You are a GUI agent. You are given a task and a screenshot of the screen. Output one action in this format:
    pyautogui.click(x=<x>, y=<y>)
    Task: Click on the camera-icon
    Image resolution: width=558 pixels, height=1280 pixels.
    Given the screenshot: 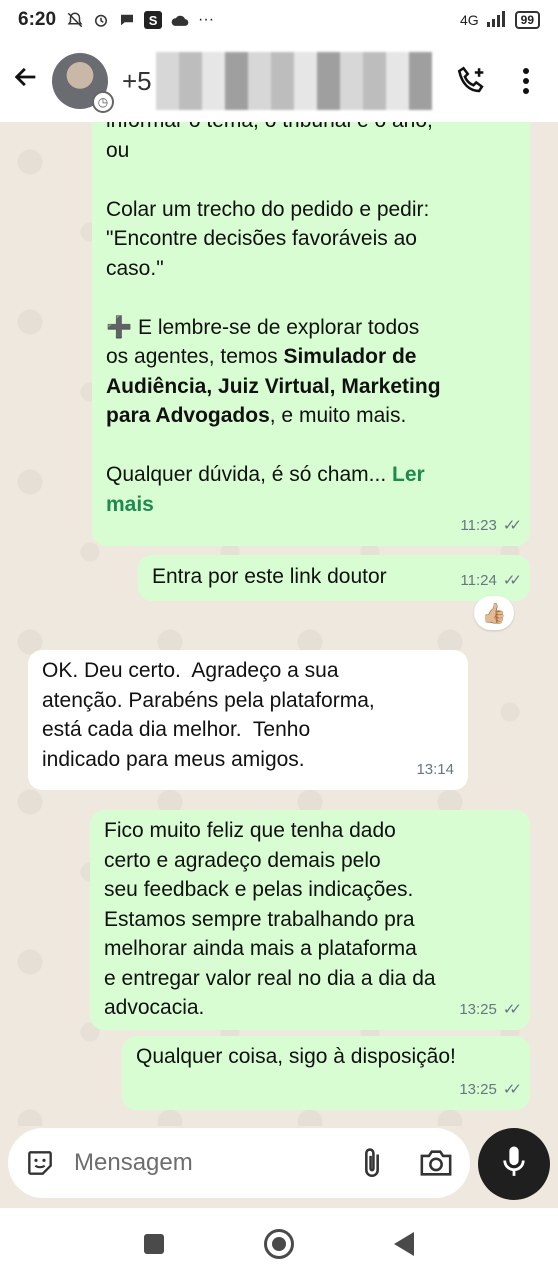 What is the action you would take?
    pyautogui.click(x=436, y=1163)
    